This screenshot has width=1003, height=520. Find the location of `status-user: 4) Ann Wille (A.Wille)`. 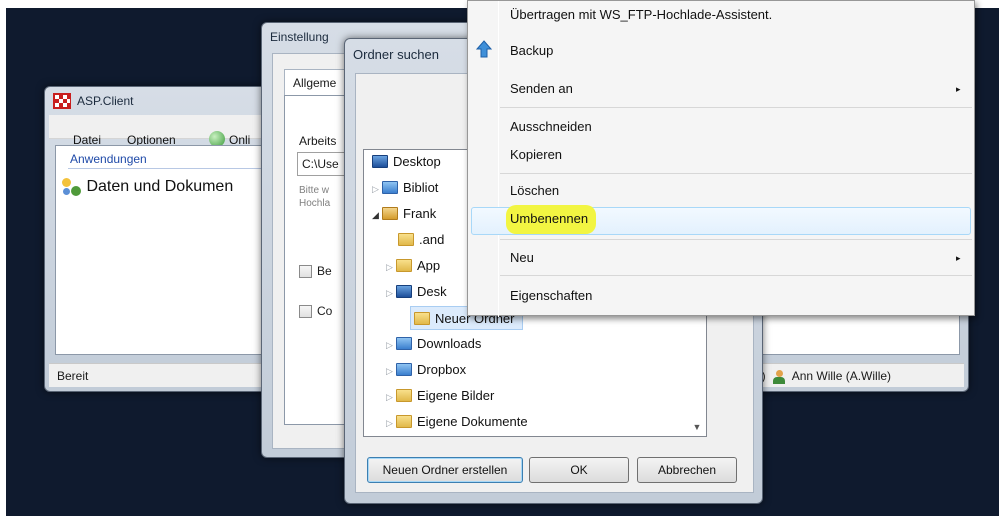

status-user: 4) Ann Wille (A.Wille) is located at coordinates (823, 376).